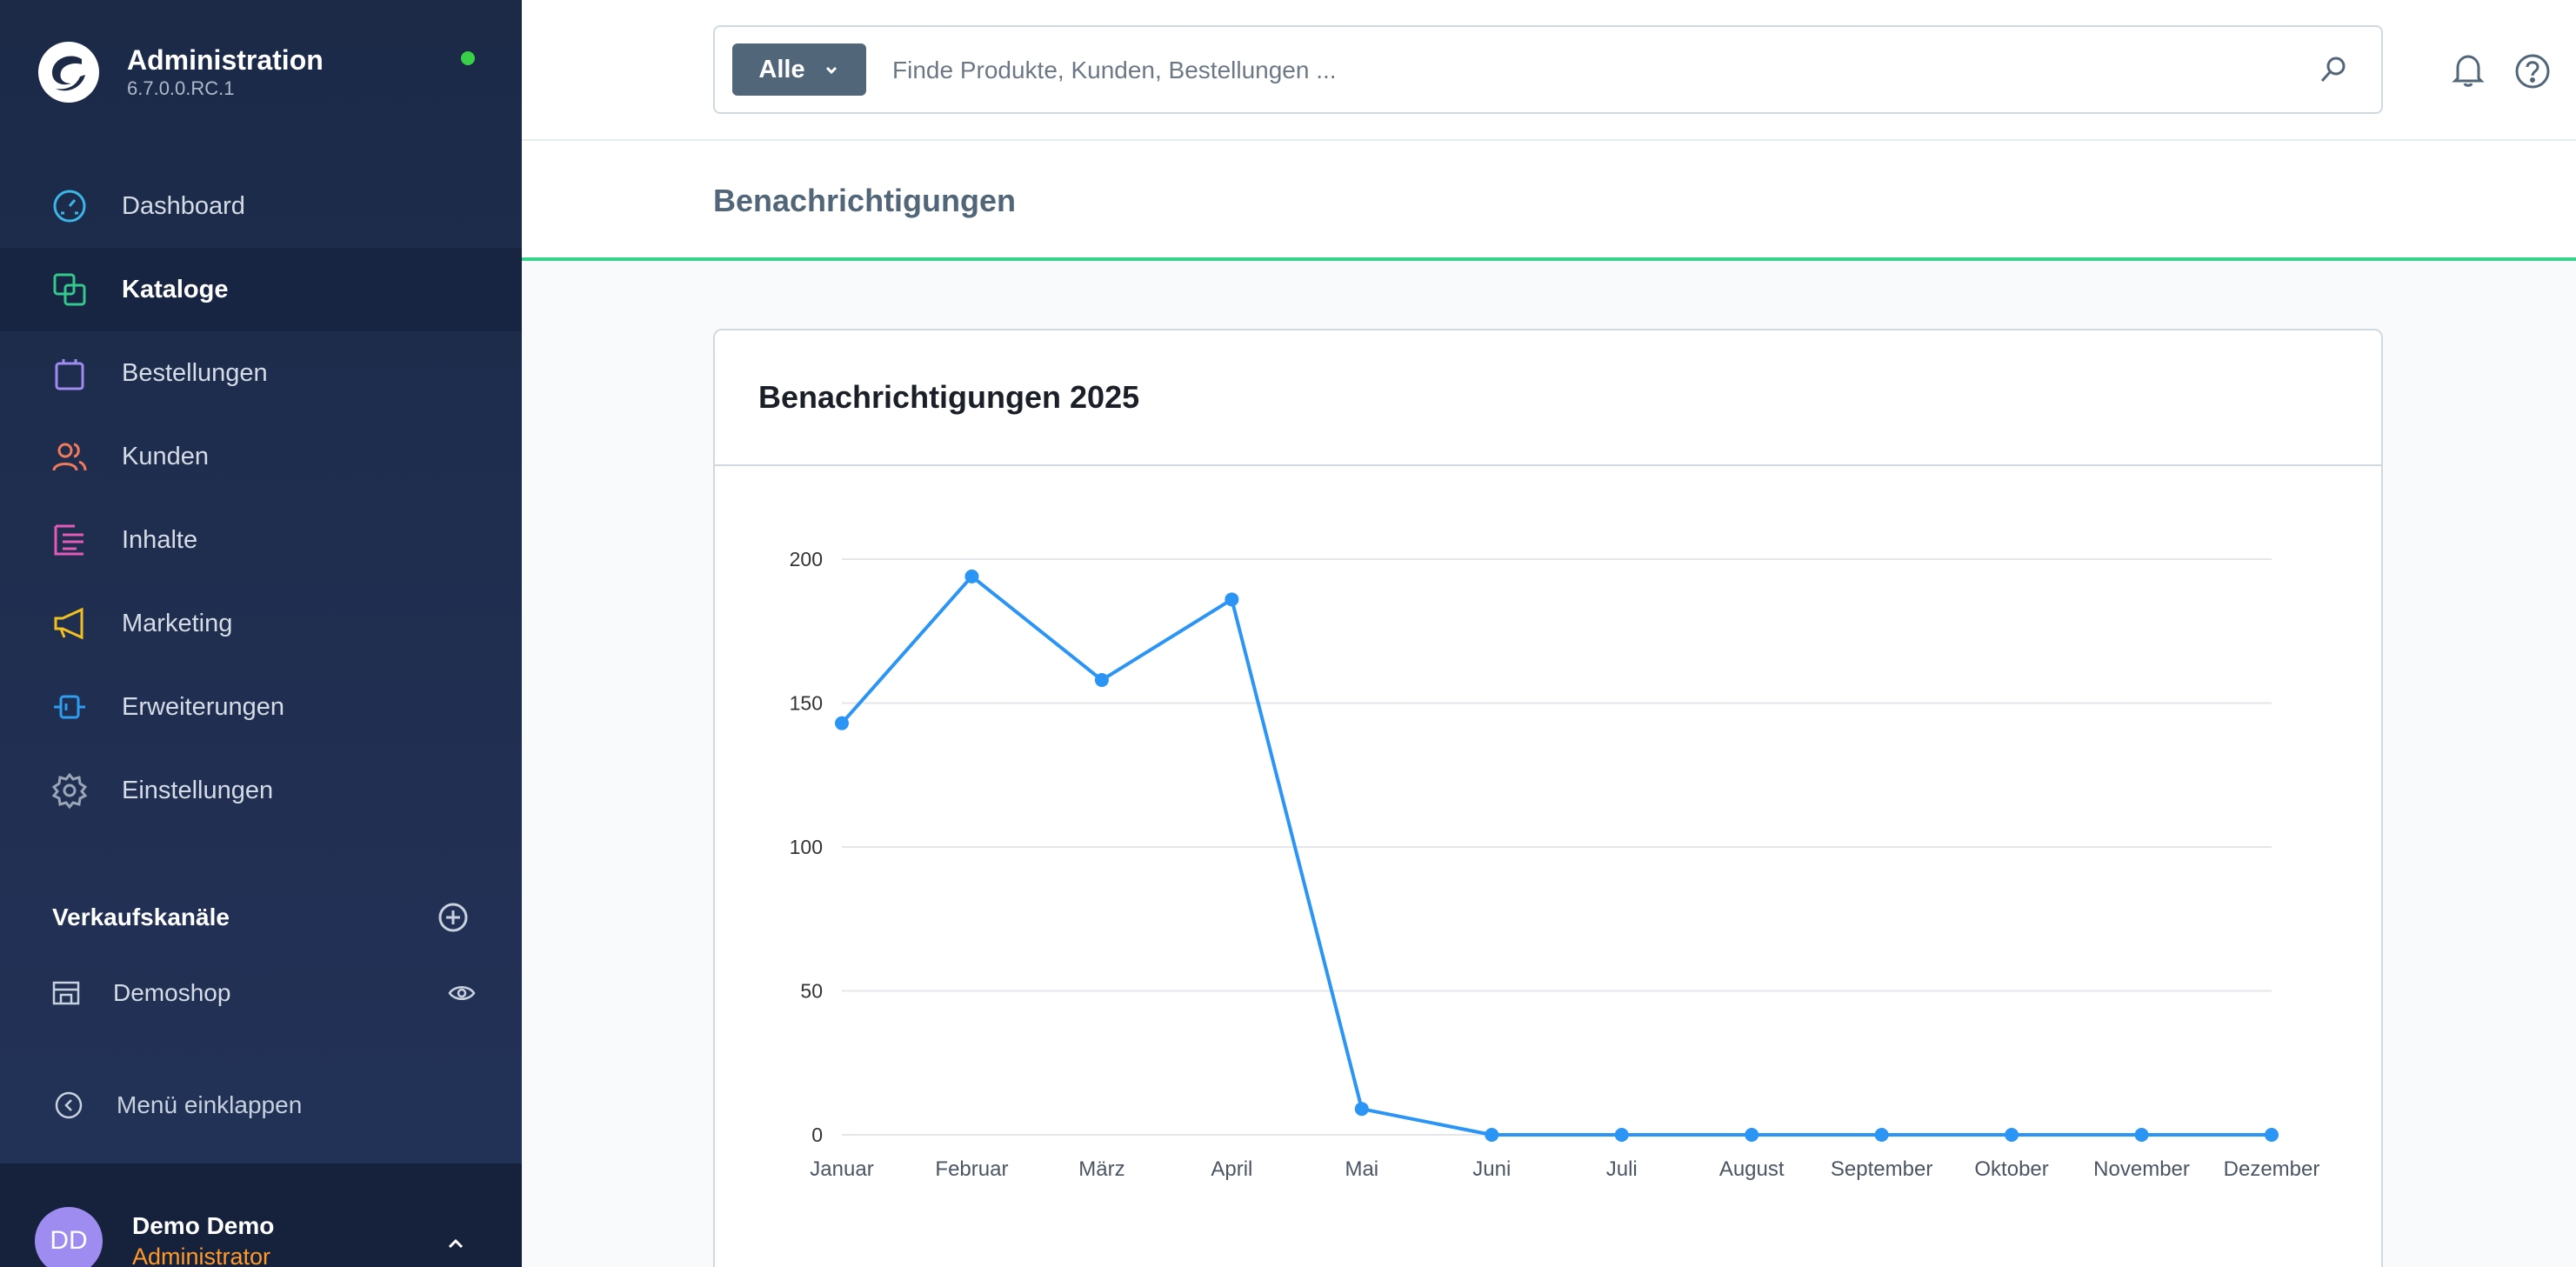  I want to click on search-type-label: Alle, so click(781, 69).